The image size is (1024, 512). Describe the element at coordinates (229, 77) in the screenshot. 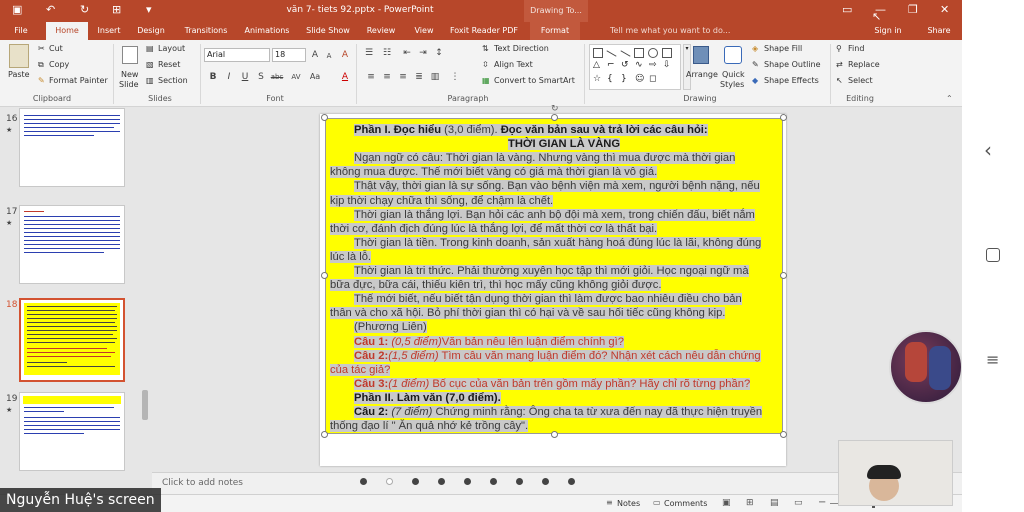

I see `italic-button: I` at that location.